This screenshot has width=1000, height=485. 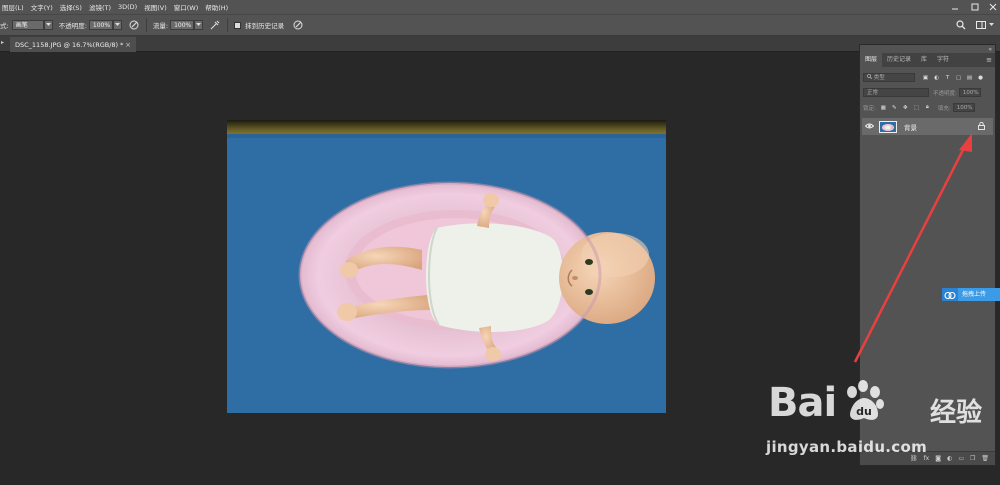 I want to click on filter-shape-icon: ▢, so click(x=958, y=77).